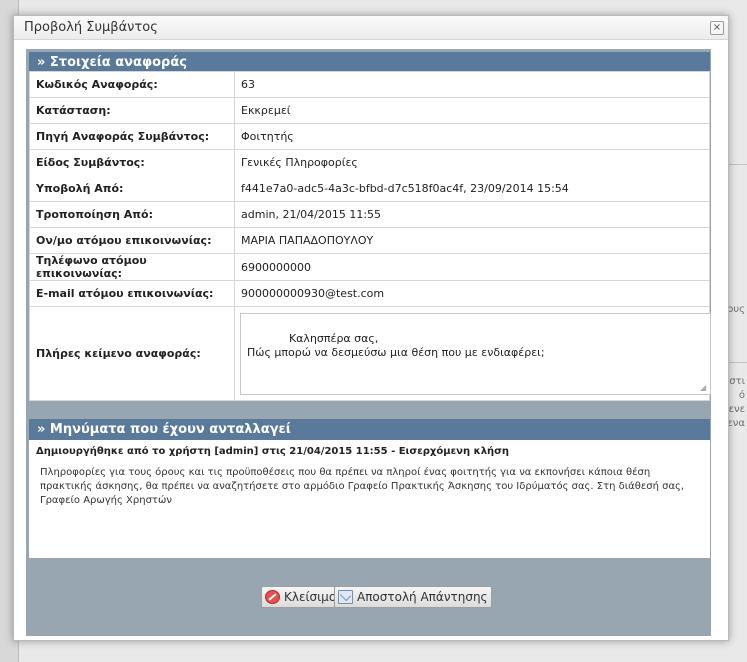 This screenshot has width=747, height=662. Describe the element at coordinates (472, 110) in the screenshot. I see `status-value: Εκκρεμεί` at that location.